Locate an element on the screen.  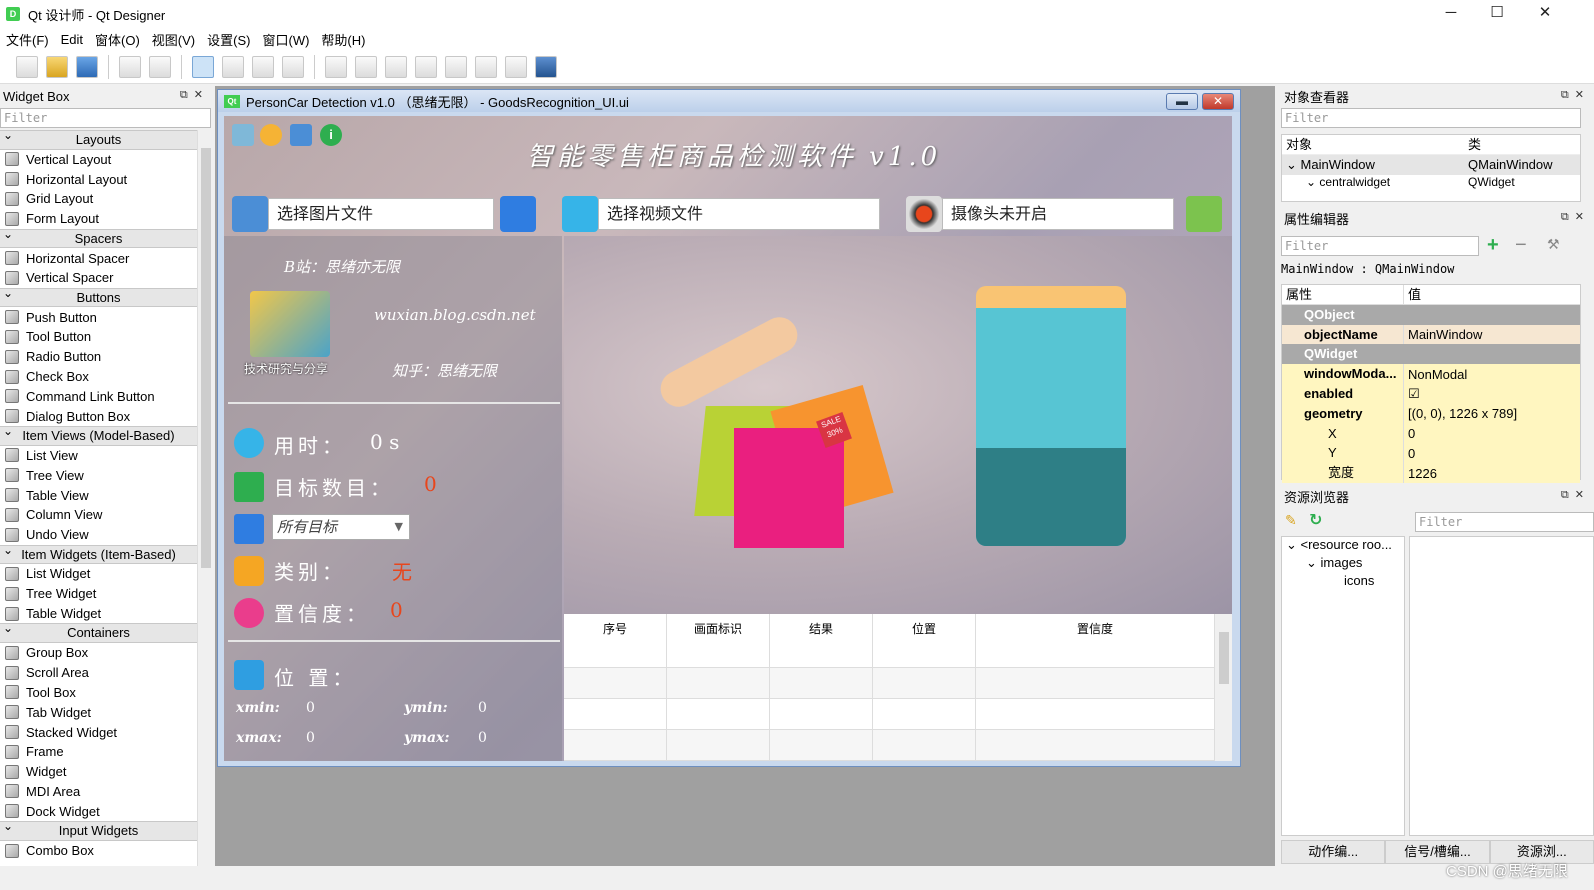
widget-list-scrollbar is located at coordinates (205, 498).